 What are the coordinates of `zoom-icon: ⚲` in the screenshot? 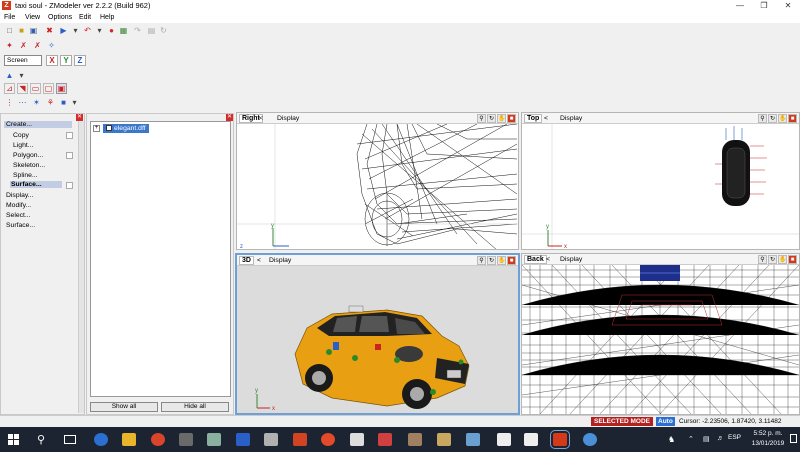 It's located at (481, 118).